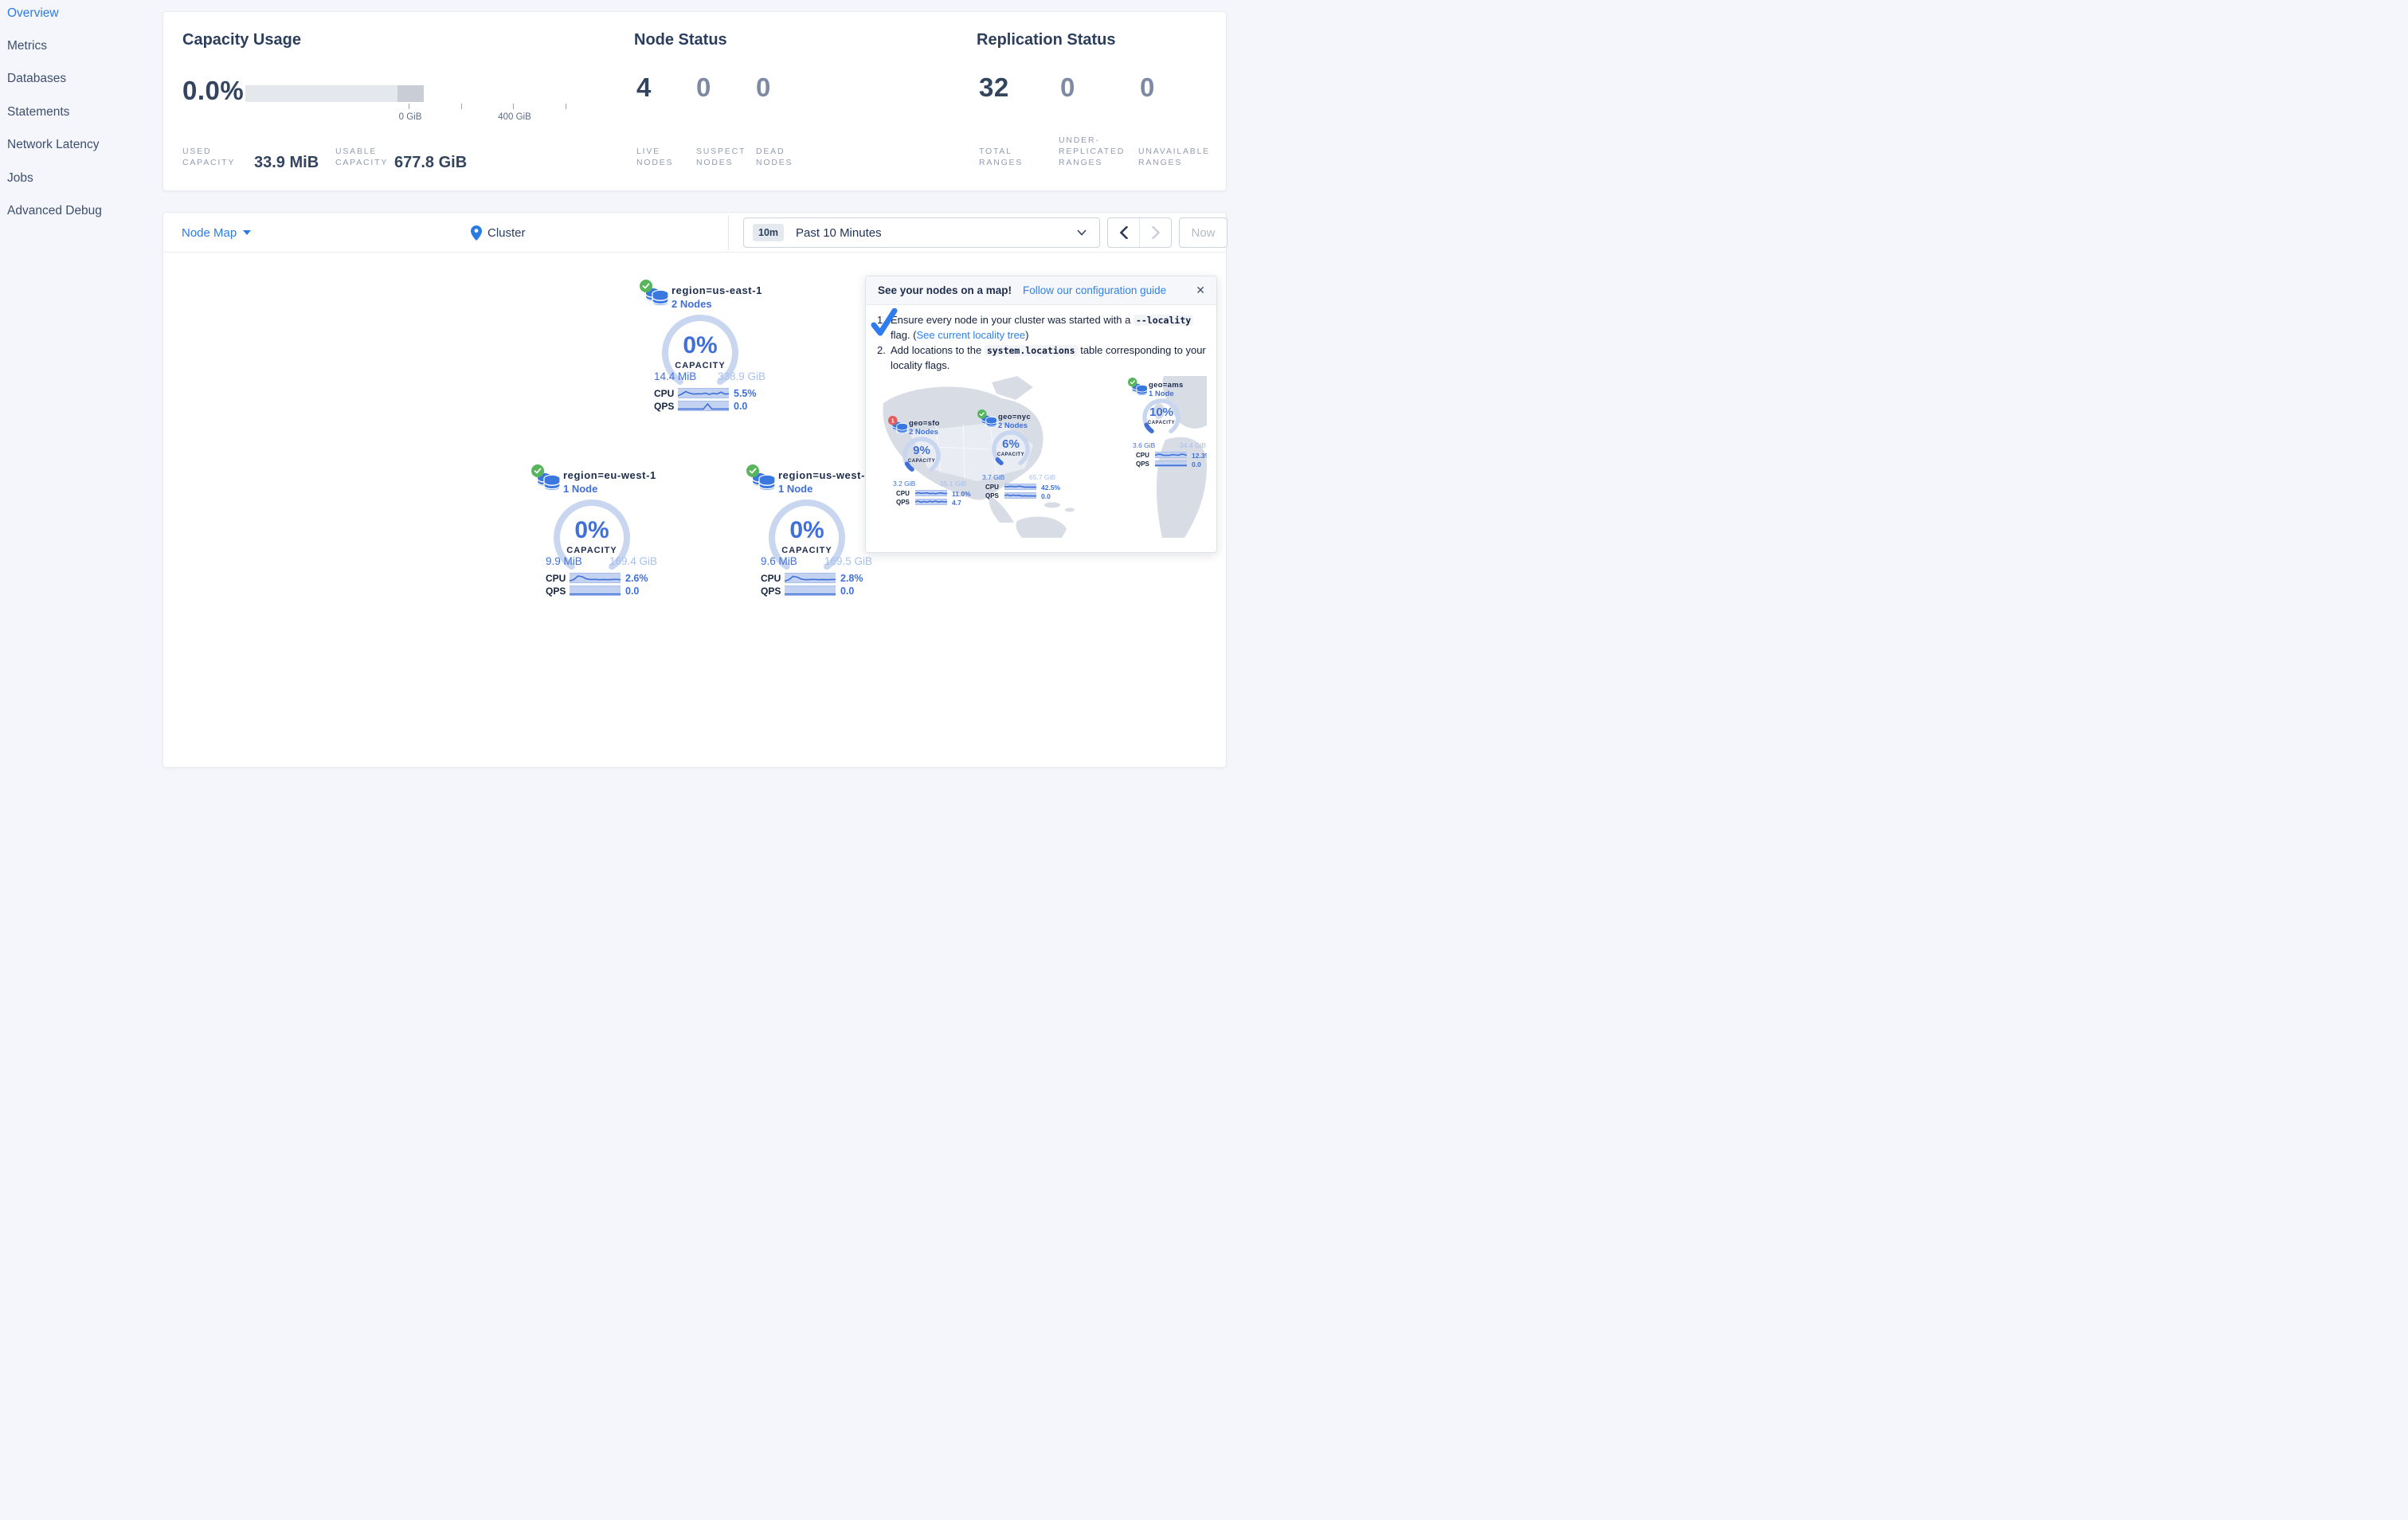 This screenshot has width=2408, height=1520. What do you see at coordinates (957, 503) in the screenshot?
I see `qps-value: 4.7` at bounding box center [957, 503].